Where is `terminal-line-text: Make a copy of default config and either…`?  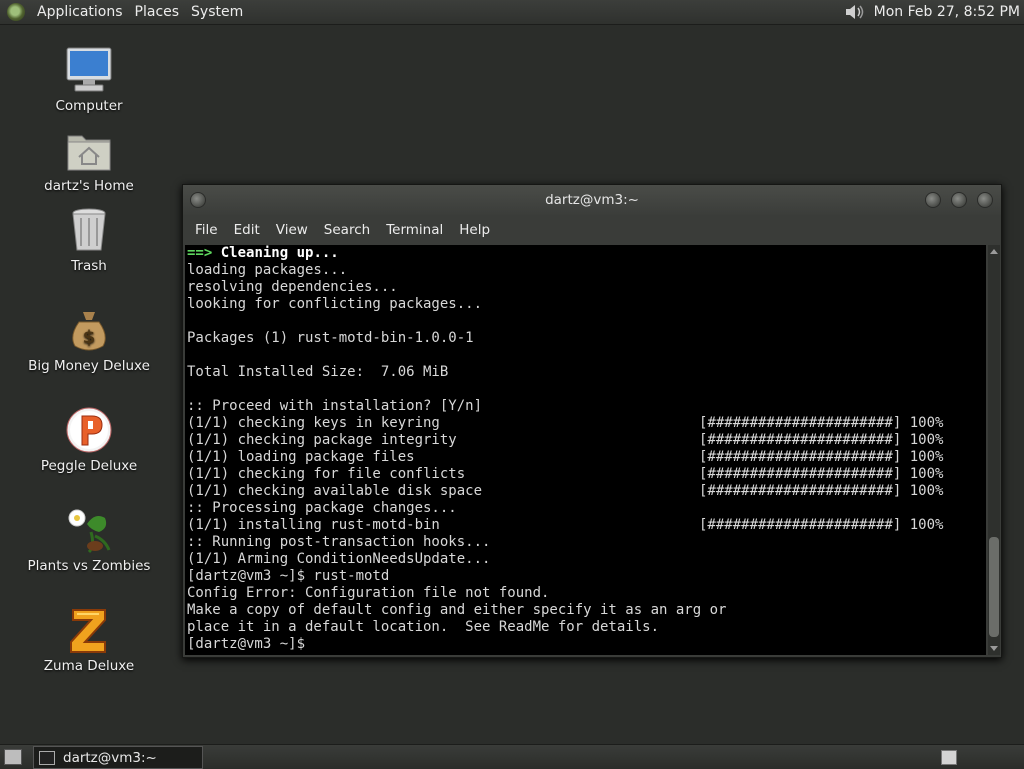
terminal-line-text: Make a copy of default config and either… is located at coordinates (457, 610).